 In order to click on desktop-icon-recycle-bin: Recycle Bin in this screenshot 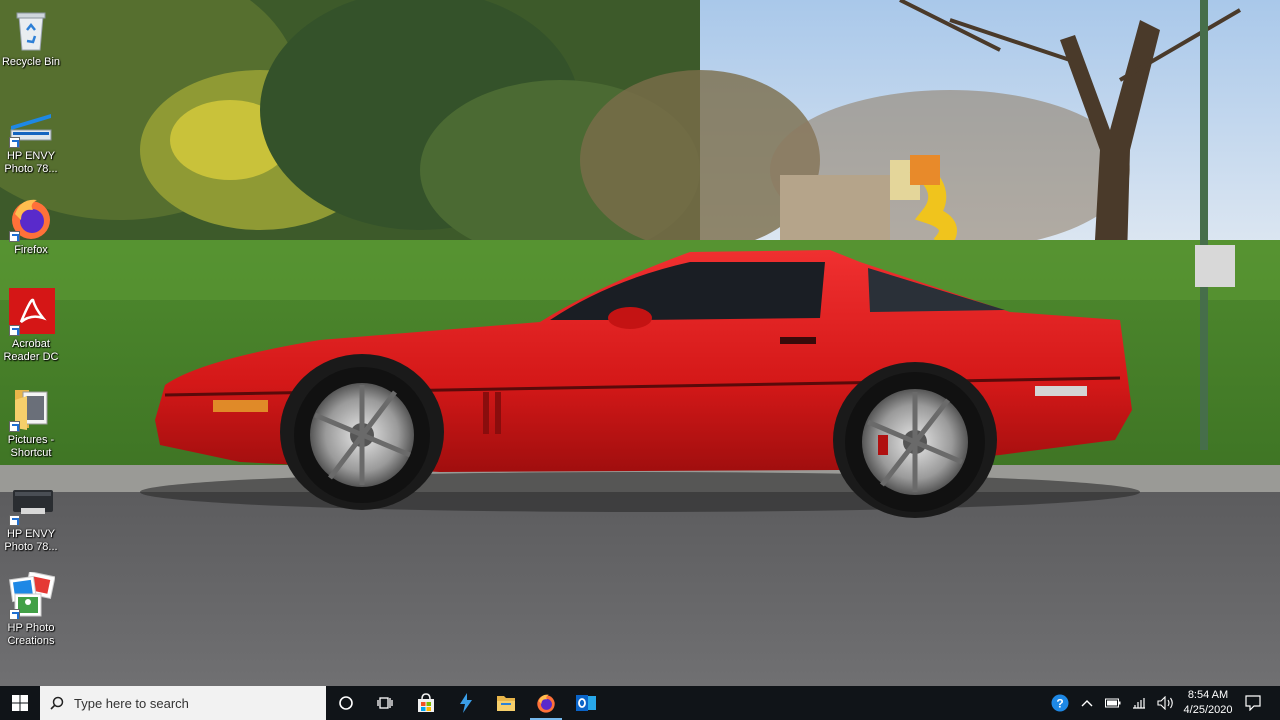, I will do `click(31, 37)`.